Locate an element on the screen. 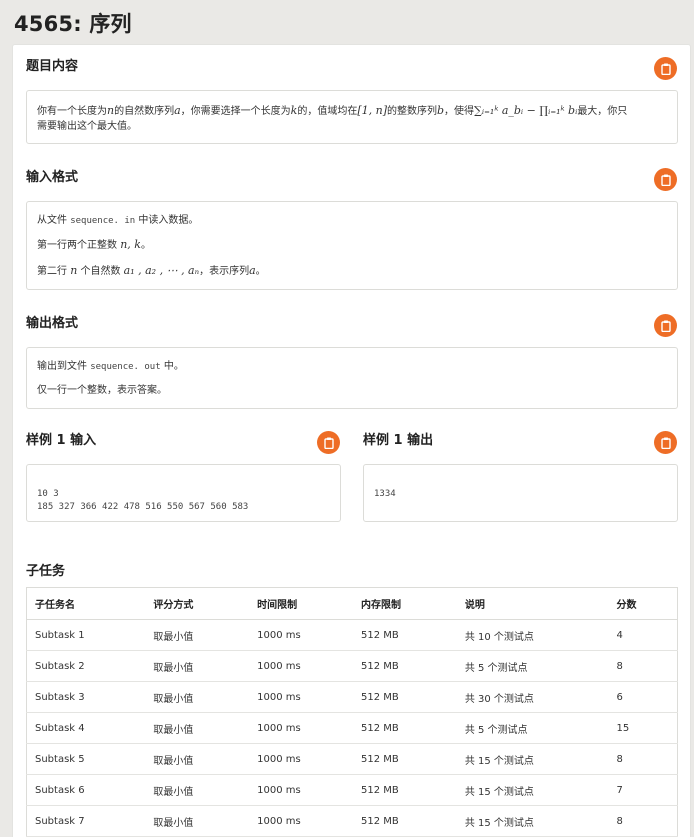 Image resolution: width=694 pixels, height=837 pixels. header-time-limit: 时间限制 is located at coordinates (301, 603).